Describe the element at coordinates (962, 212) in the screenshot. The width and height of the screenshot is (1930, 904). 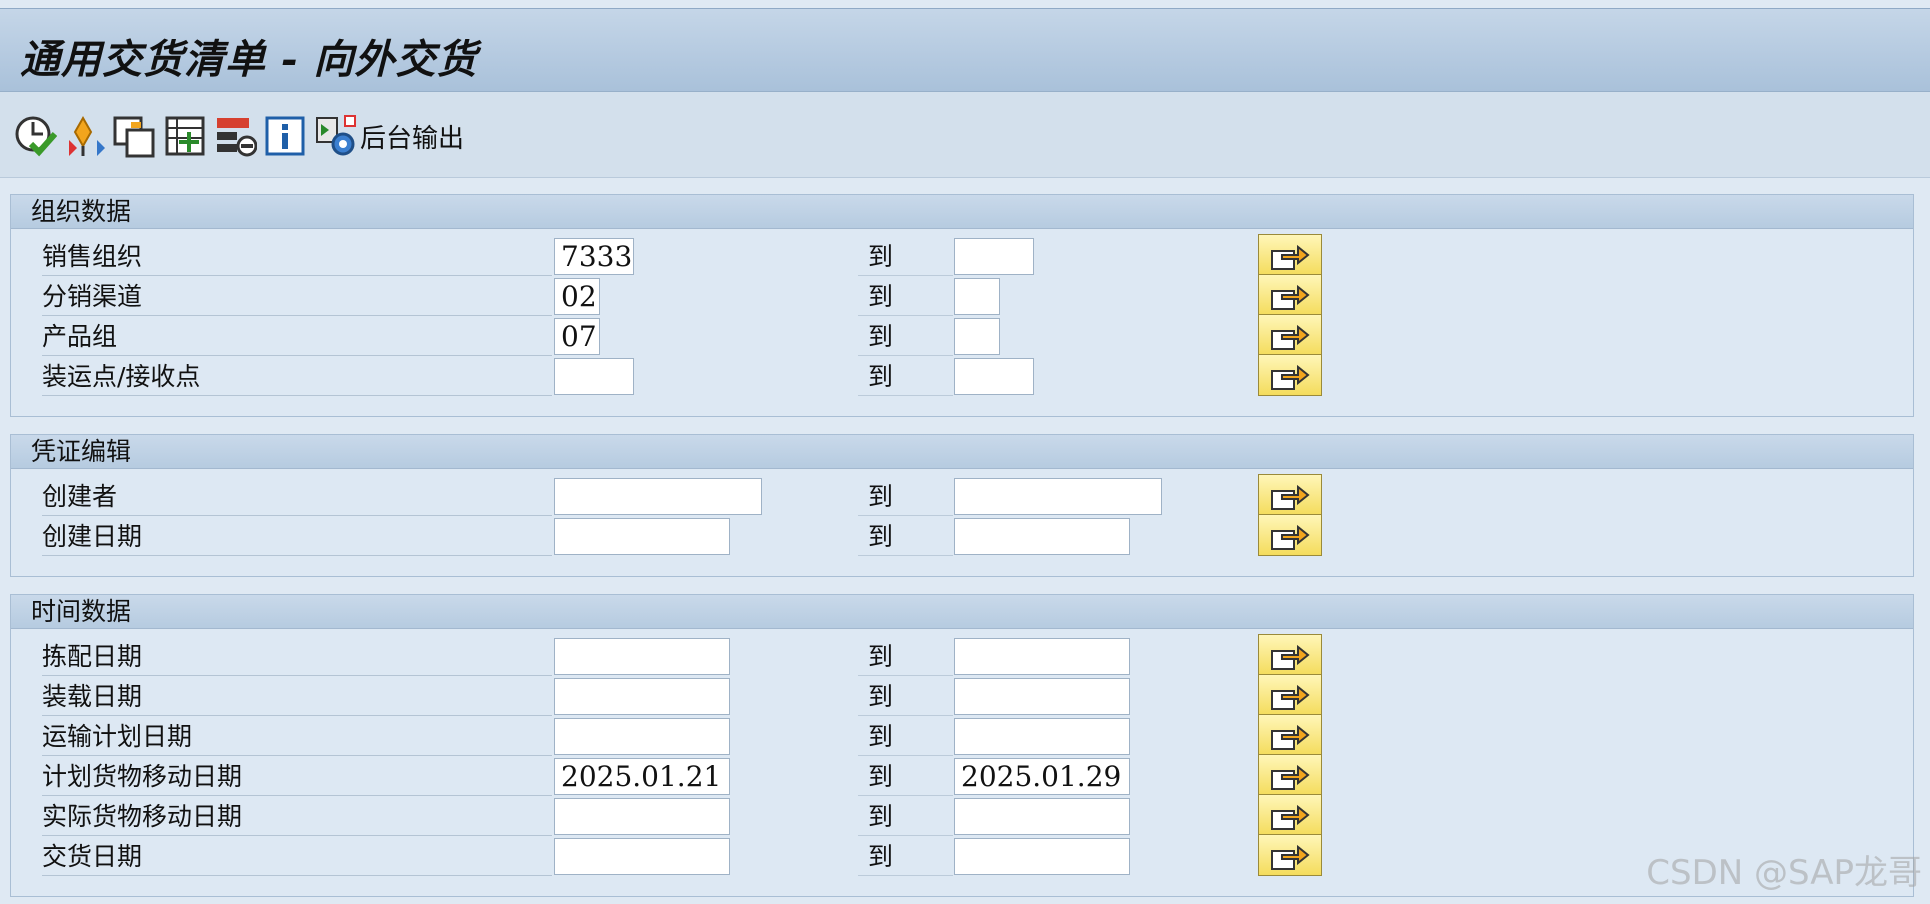
I see `group-title: 组织数据` at that location.